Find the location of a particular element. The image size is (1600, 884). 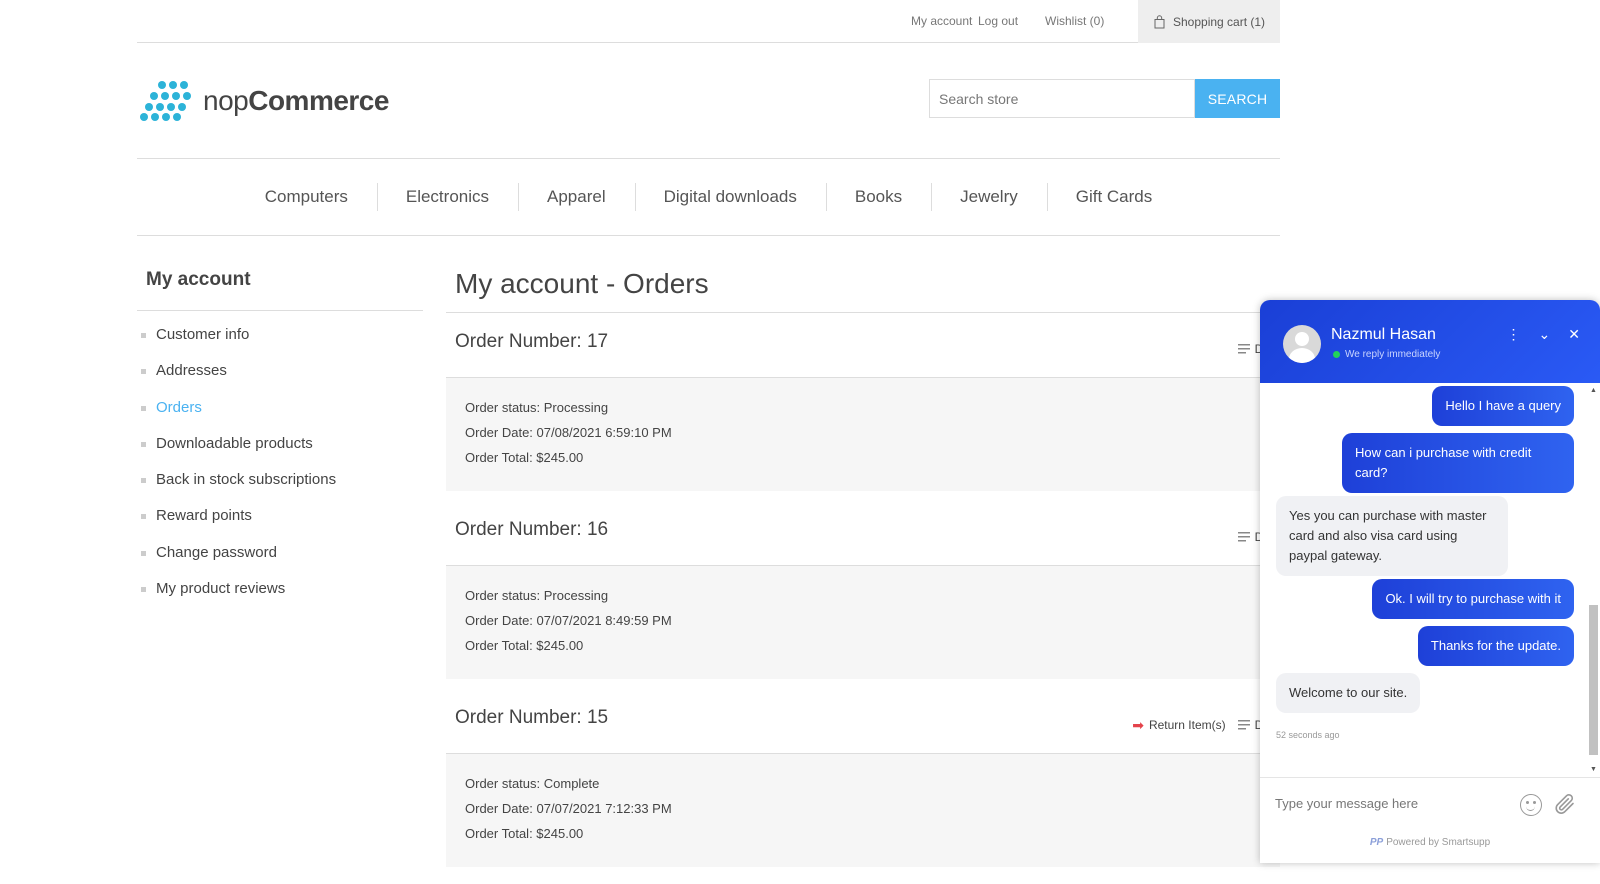

sidebar-item-label: Customer info is located at coordinates (203, 334).